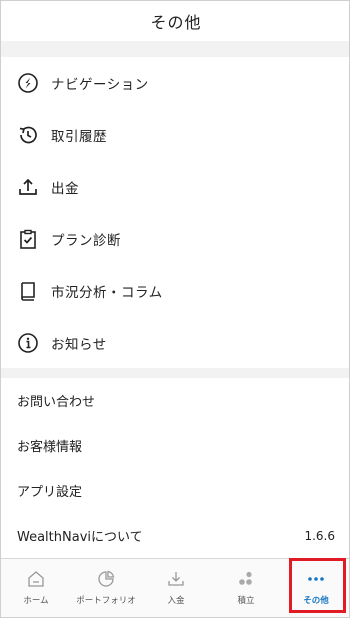 The width and height of the screenshot is (350, 618). Describe the element at coordinates (107, 293) in the screenshot. I see `menu-item-label: 市況分析・コラム` at that location.